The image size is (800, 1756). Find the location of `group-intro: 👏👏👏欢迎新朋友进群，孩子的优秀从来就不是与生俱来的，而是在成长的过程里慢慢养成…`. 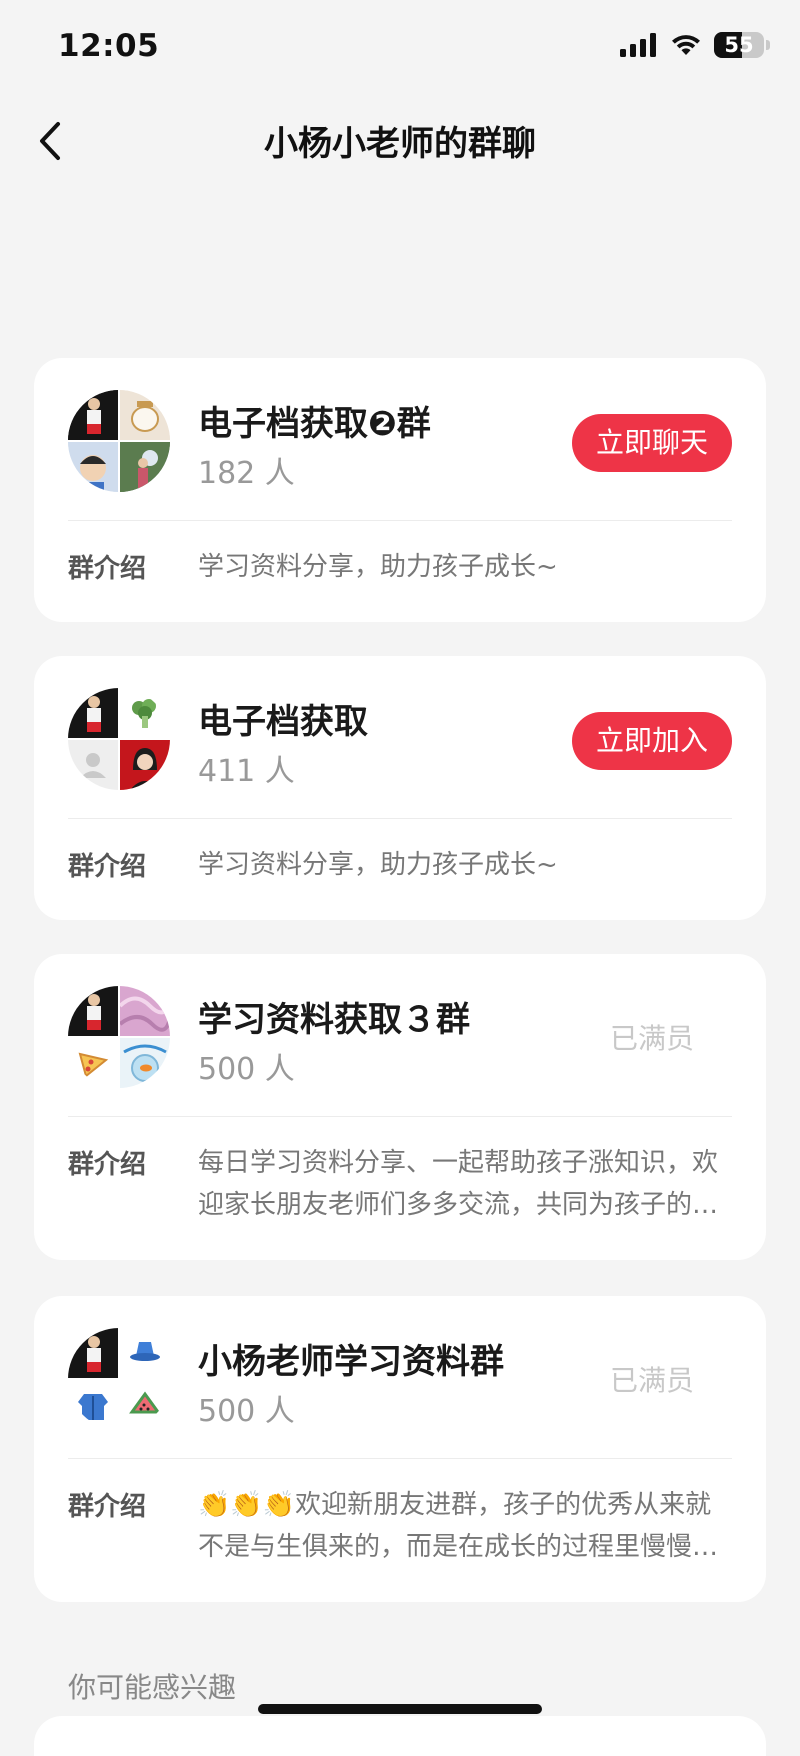

group-intro: 👏👏👏欢迎新朋友进群，孩子的优秀从来就不是与生俱来的，而是在成长的过程里慢慢养成… is located at coordinates (458, 1526).